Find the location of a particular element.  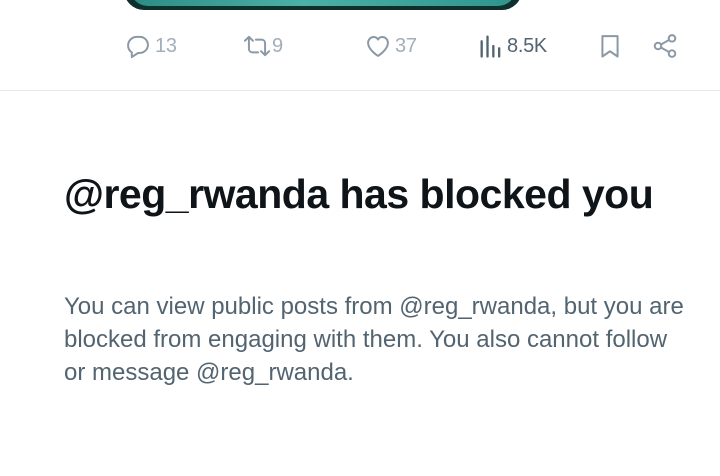

heart-icon is located at coordinates (378, 46).